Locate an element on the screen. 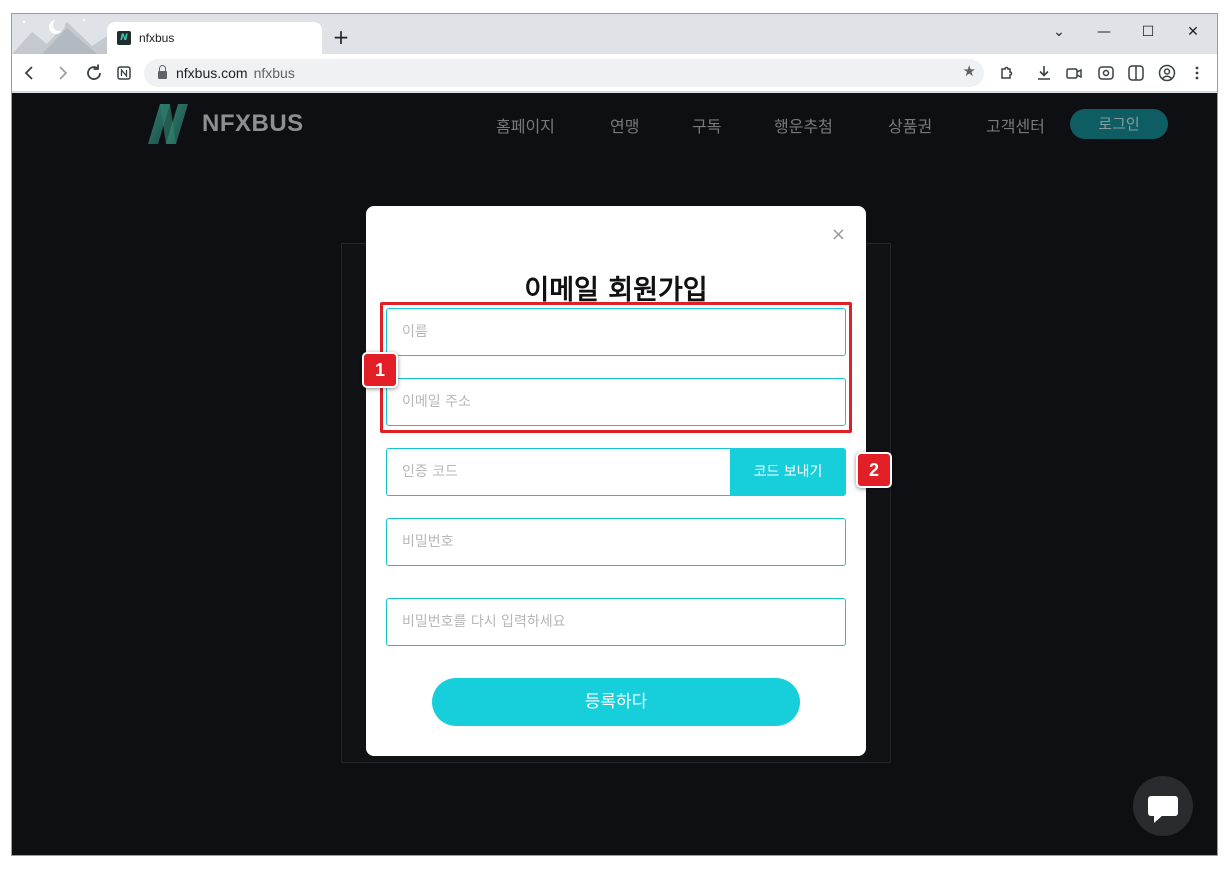 The height and width of the screenshot is (871, 1231). notion-extension-icon is located at coordinates (124, 73).